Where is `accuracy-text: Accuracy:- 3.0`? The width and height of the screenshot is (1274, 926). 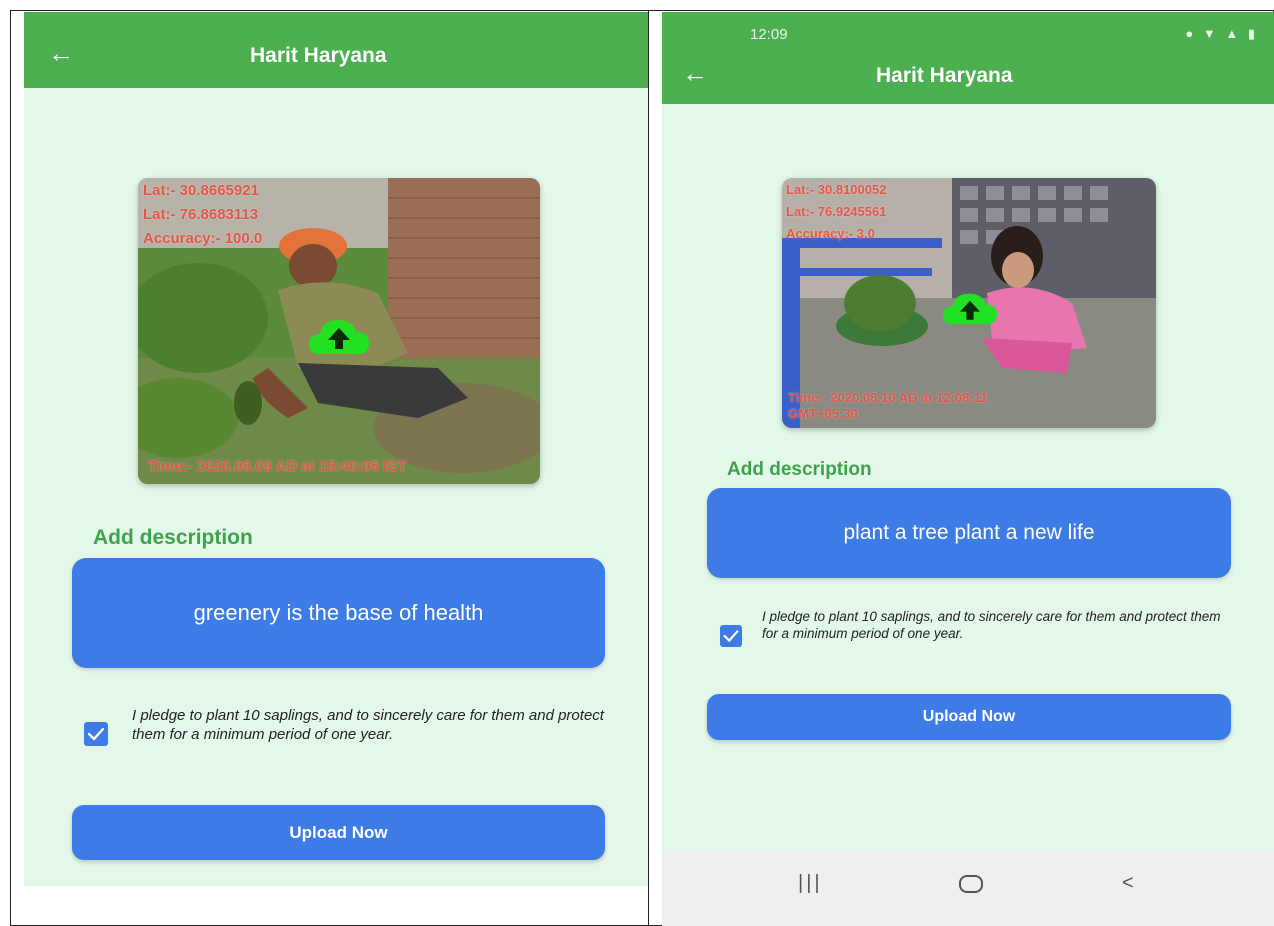 accuracy-text: Accuracy:- 3.0 is located at coordinates (830, 233).